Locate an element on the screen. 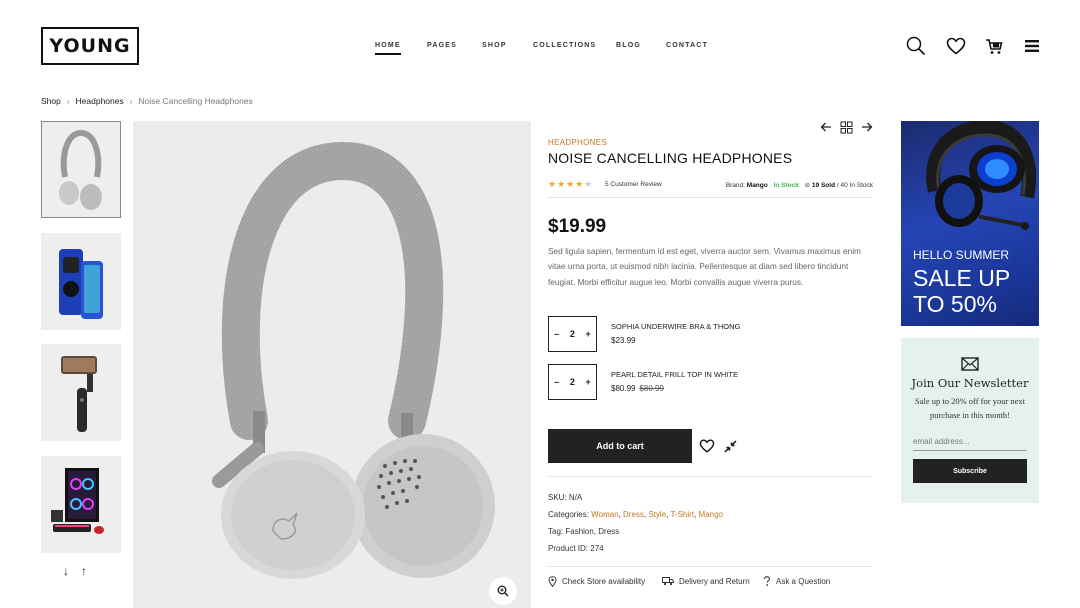  nav-home: HOME is located at coordinates (388, 48).